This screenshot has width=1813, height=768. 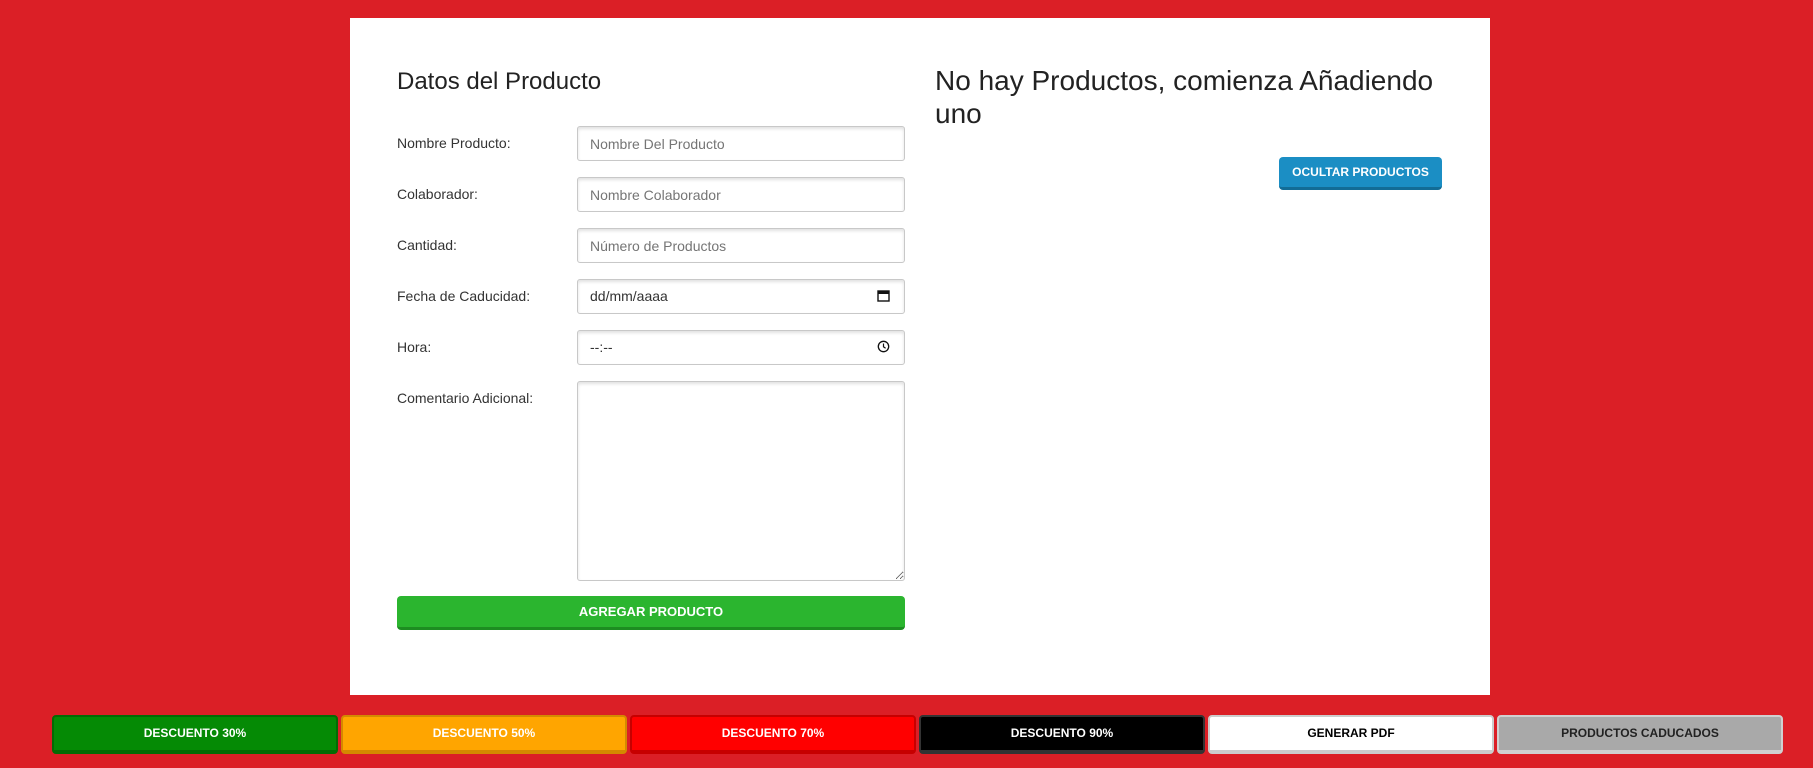 What do you see at coordinates (414, 347) in the screenshot?
I see `label-hora: Hora:` at bounding box center [414, 347].